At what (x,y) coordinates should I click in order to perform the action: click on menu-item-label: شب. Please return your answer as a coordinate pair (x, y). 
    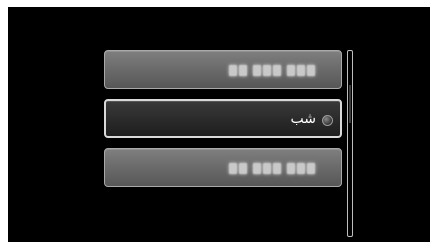
    Looking at the image, I should click on (303, 119).